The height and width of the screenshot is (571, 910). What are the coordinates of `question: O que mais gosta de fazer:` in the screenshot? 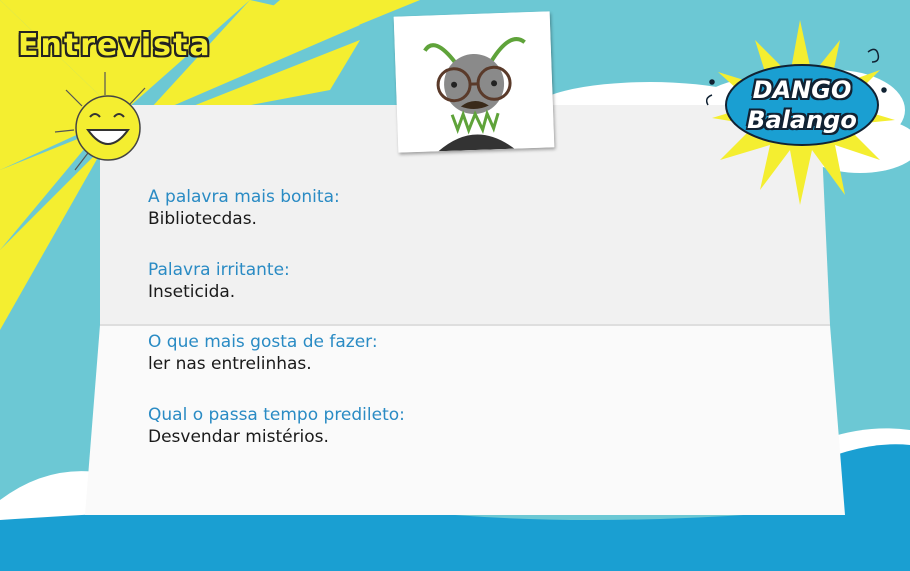 It's located at (263, 342).